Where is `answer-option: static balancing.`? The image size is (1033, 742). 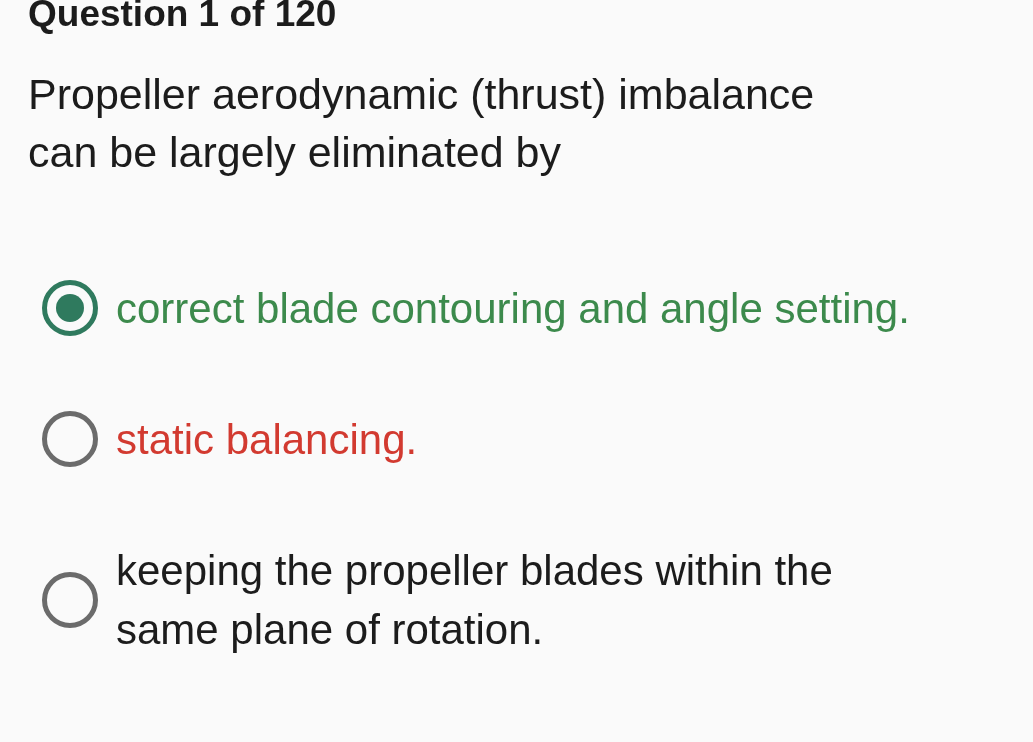
answer-option: static balancing. is located at coordinates (516, 439).